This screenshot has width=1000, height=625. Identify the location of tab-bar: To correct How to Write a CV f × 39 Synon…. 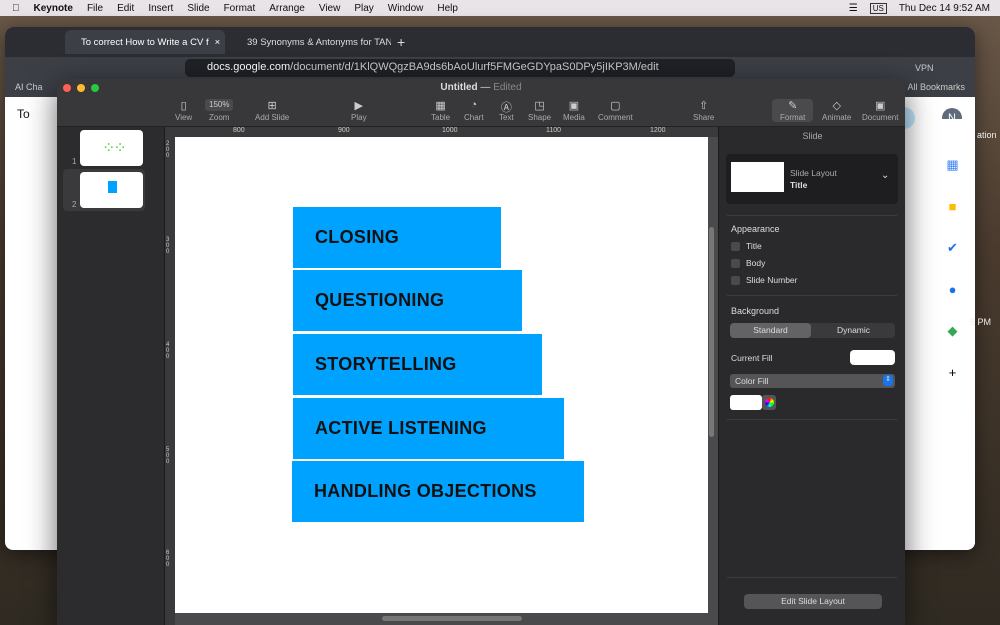
(490, 42).